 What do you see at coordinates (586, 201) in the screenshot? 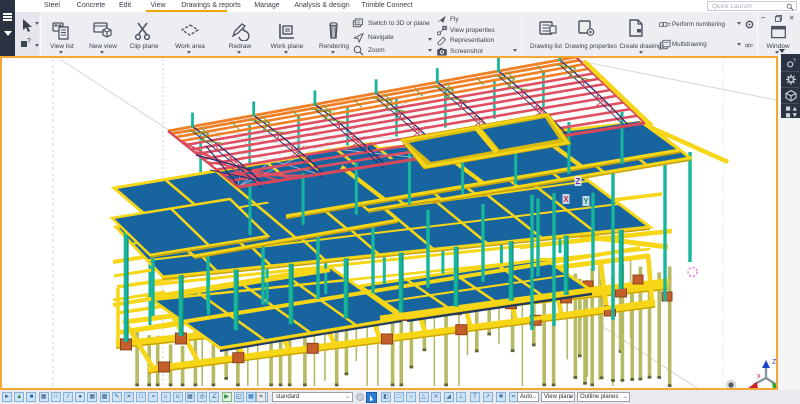
I see `svg-text: Y` at bounding box center [586, 201].